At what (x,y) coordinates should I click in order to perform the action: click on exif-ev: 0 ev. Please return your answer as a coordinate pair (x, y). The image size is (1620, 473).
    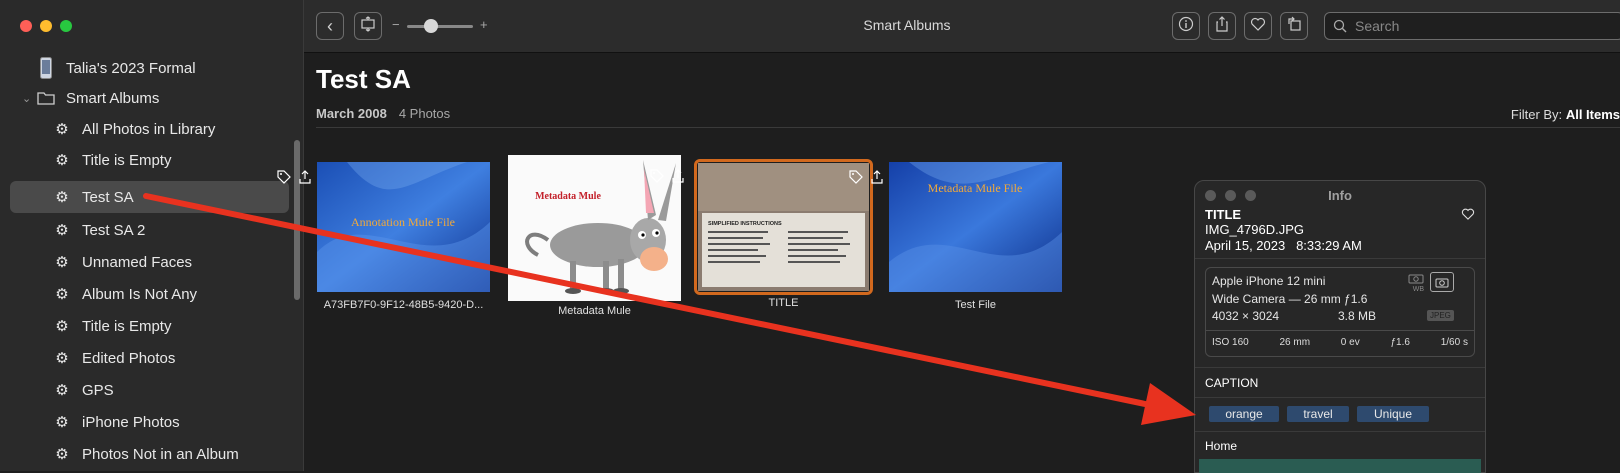
    Looking at the image, I should click on (1350, 342).